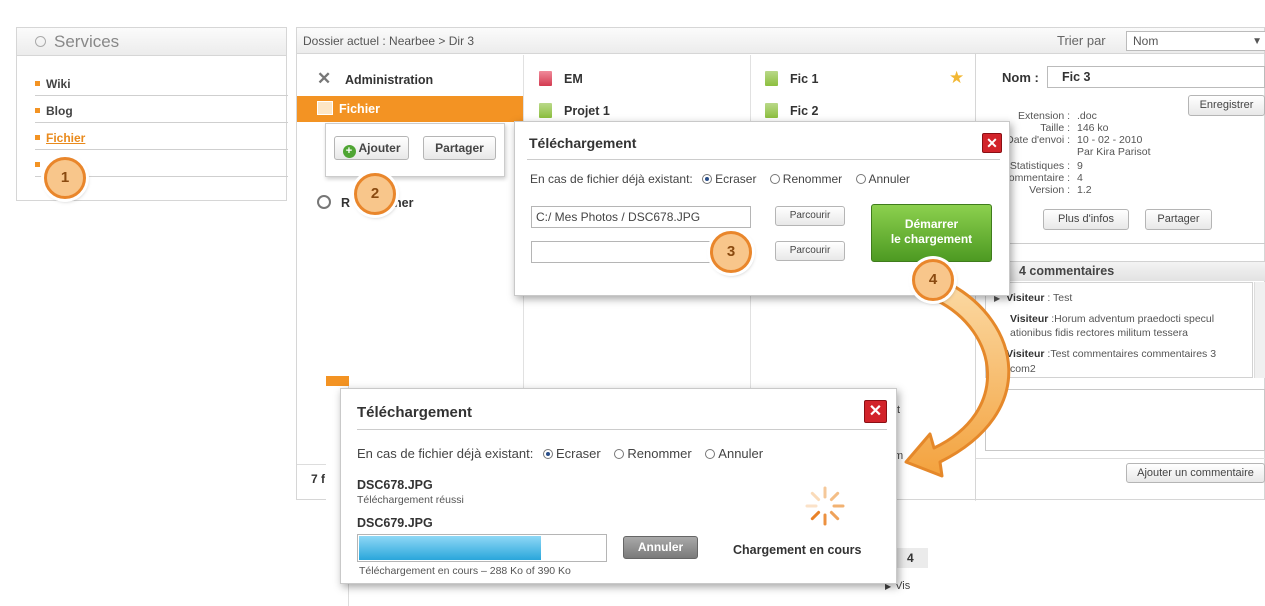 Image resolution: width=1265 pixels, height=606 pixels. What do you see at coordinates (325, 108) in the screenshot?
I see `folder-icon` at bounding box center [325, 108].